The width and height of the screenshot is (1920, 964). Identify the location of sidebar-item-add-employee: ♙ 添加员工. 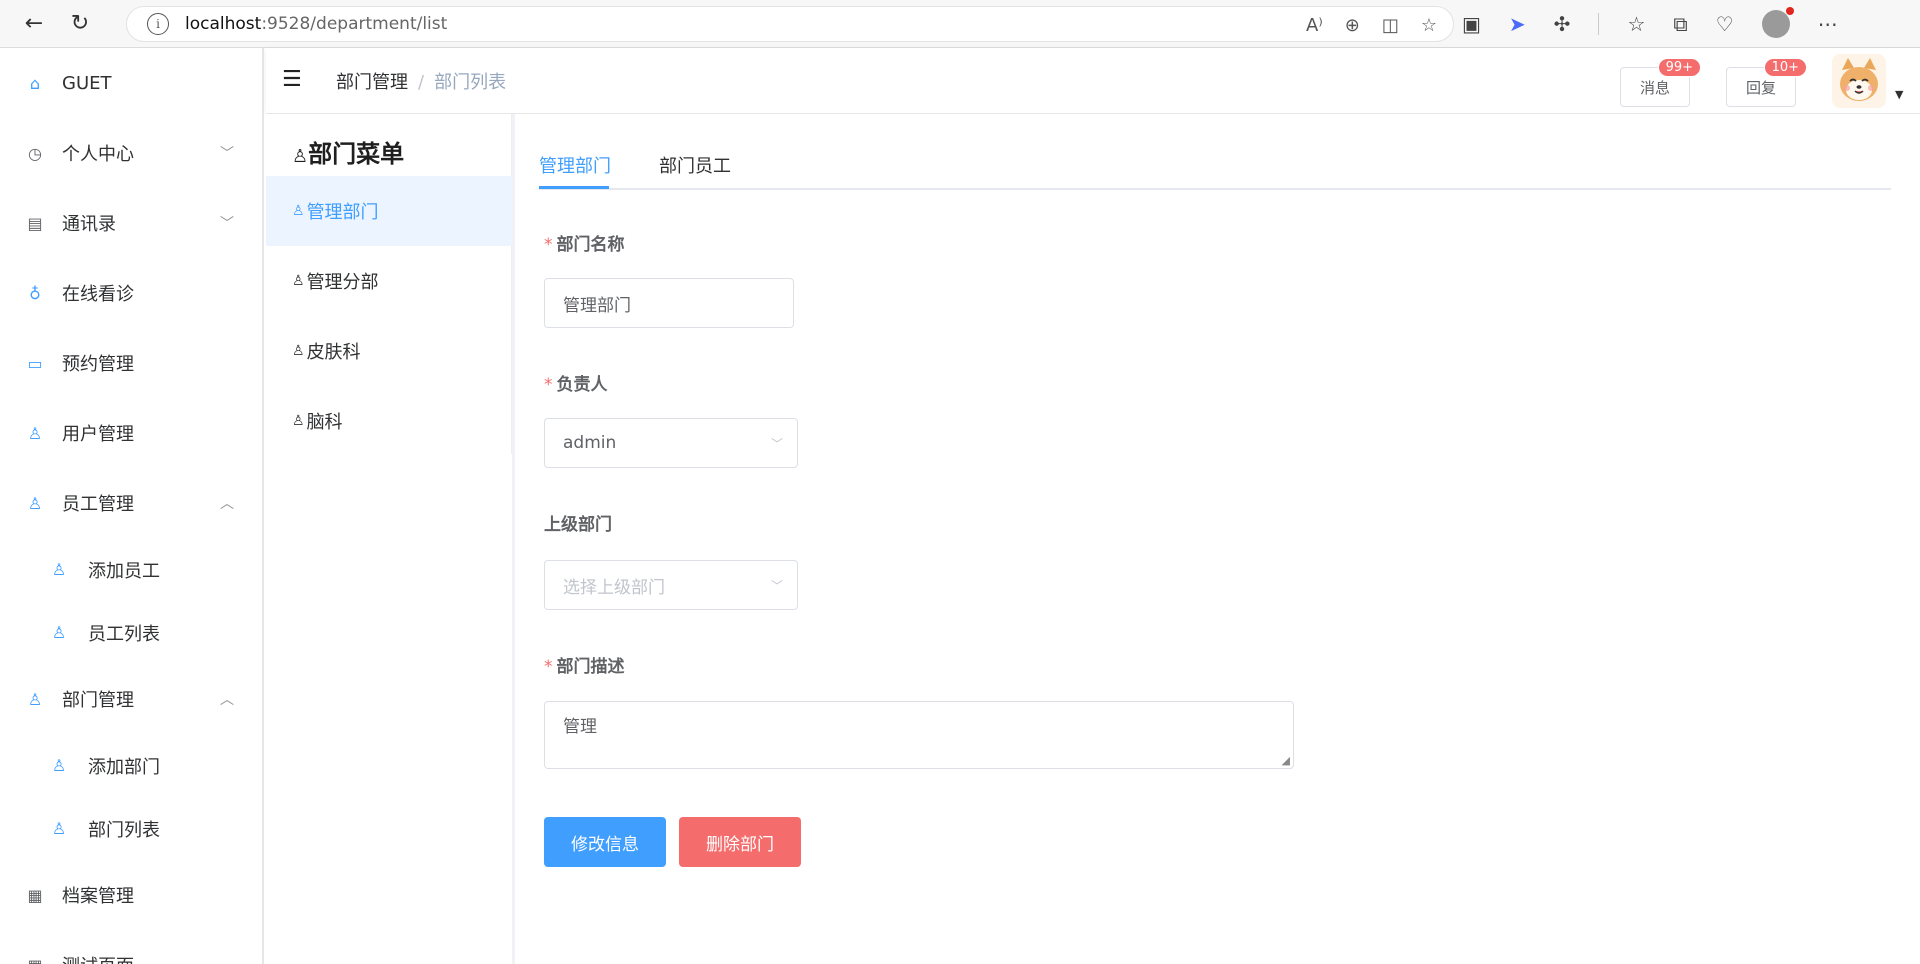
(131, 569).